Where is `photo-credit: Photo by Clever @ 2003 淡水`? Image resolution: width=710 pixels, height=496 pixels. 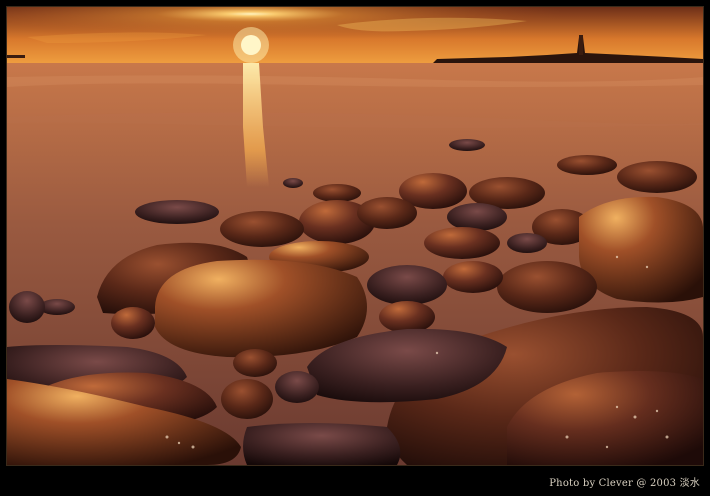
photo-credit: Photo by Clever @ 2003 淡水 is located at coordinates (624, 483).